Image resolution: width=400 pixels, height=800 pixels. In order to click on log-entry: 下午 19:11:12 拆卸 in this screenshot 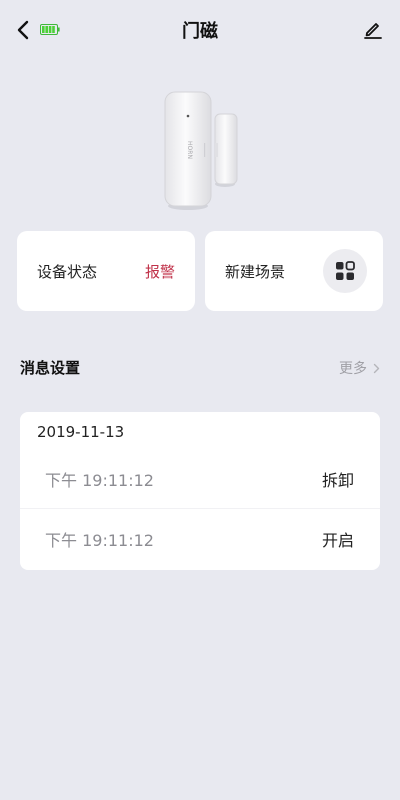, I will do `click(200, 479)`.